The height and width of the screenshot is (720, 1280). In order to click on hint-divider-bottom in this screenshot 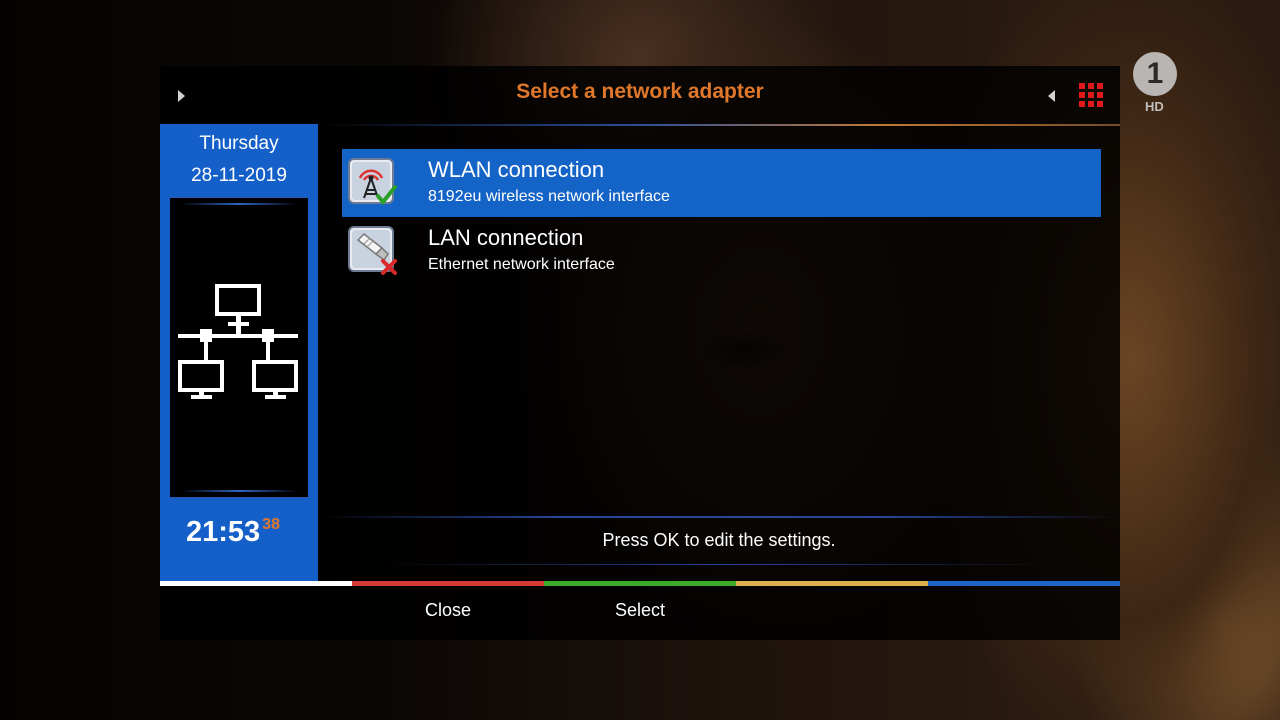, I will do `click(720, 564)`.